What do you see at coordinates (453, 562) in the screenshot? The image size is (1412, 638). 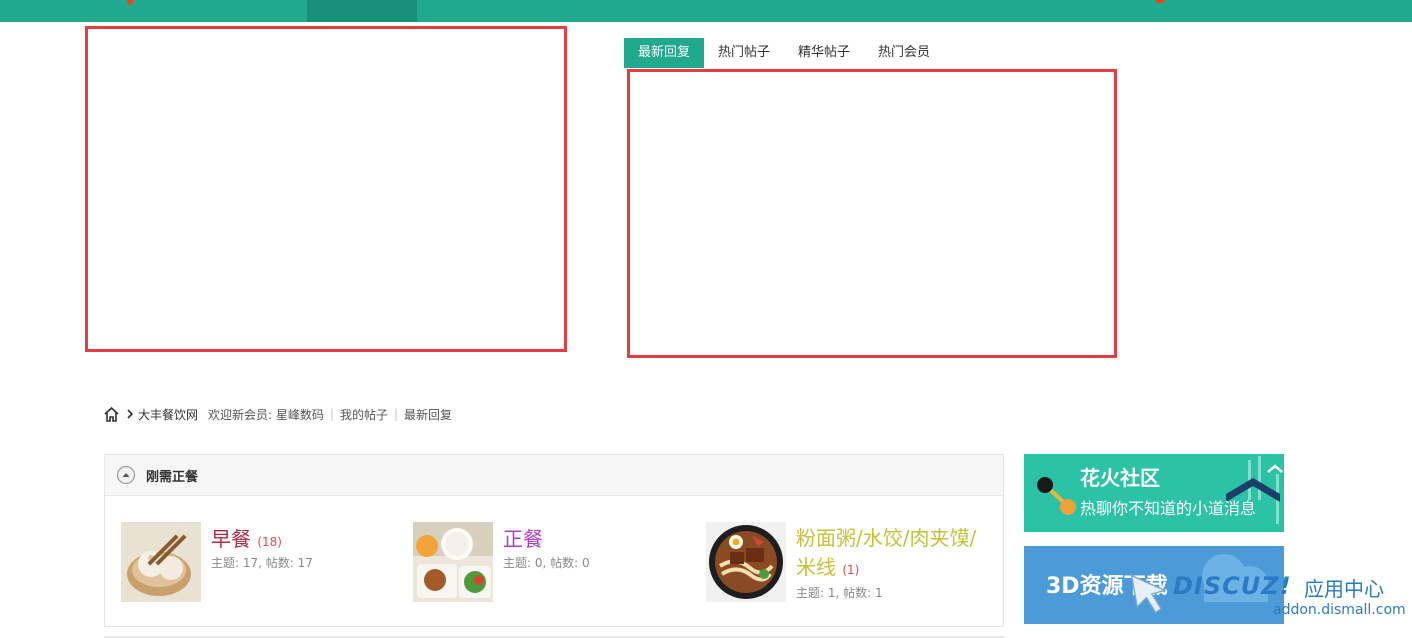 I see `meal-thumbnail` at bounding box center [453, 562].